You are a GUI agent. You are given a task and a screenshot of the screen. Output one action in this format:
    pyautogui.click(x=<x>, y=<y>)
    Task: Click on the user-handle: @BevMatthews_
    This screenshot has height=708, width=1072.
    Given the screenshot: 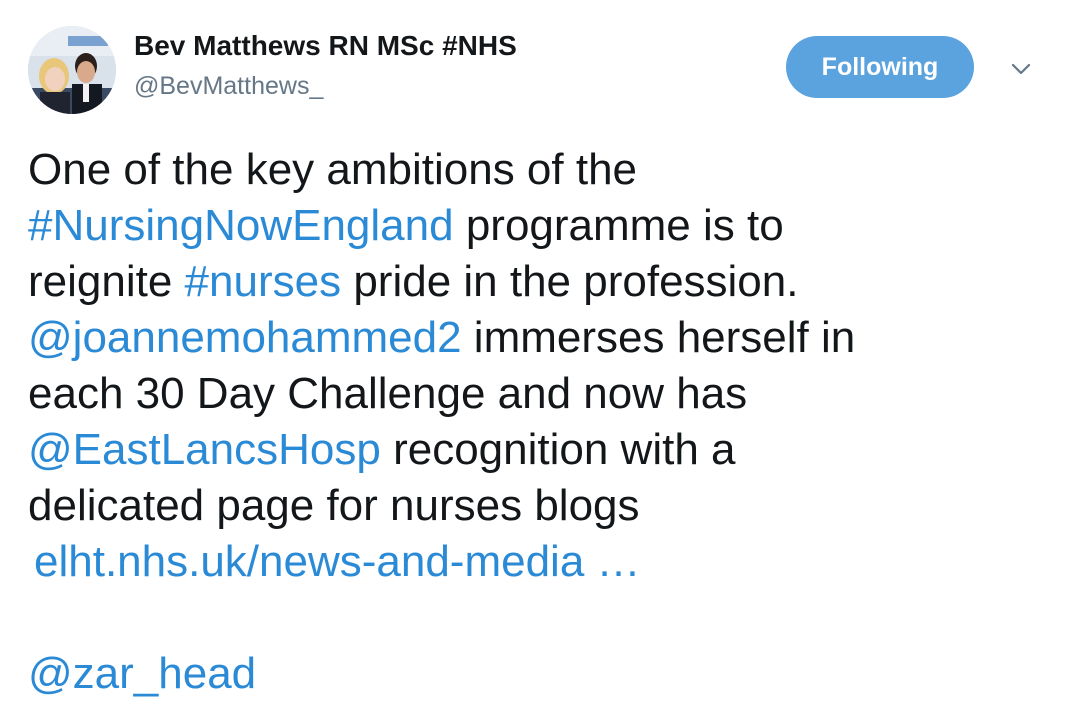 What is the action you would take?
    pyautogui.click(x=228, y=86)
    